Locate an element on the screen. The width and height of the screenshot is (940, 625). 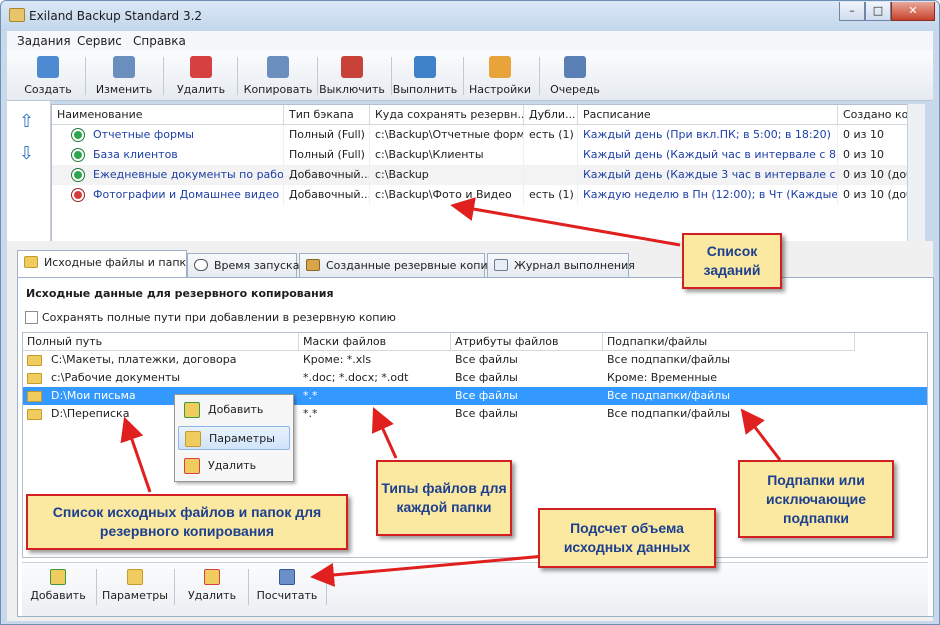
minimize-button: – is located at coordinates (852, 11).